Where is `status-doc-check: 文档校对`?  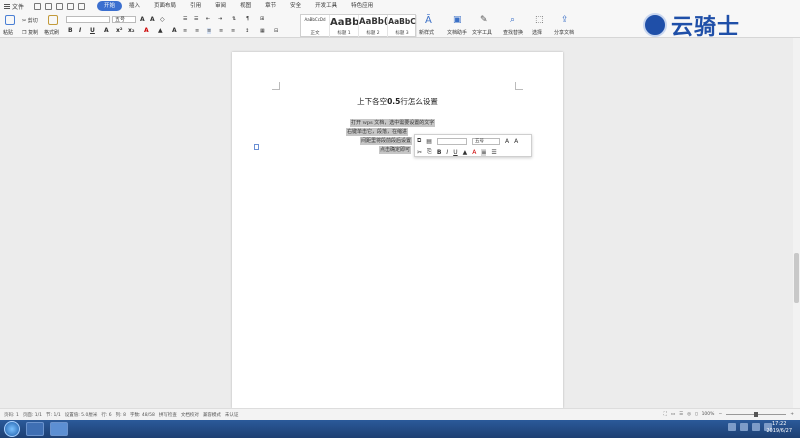 status-doc-check: 文档校对 is located at coordinates (190, 415).